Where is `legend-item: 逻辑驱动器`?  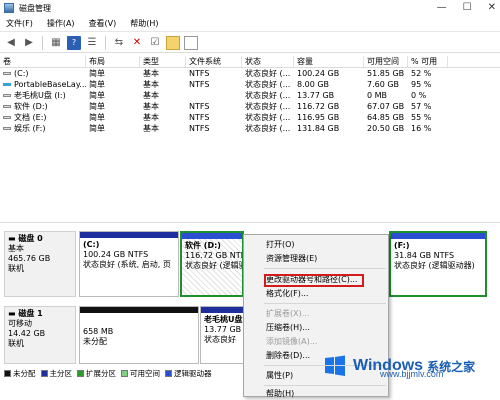 legend-item: 逻辑驱动器 is located at coordinates (188, 373).